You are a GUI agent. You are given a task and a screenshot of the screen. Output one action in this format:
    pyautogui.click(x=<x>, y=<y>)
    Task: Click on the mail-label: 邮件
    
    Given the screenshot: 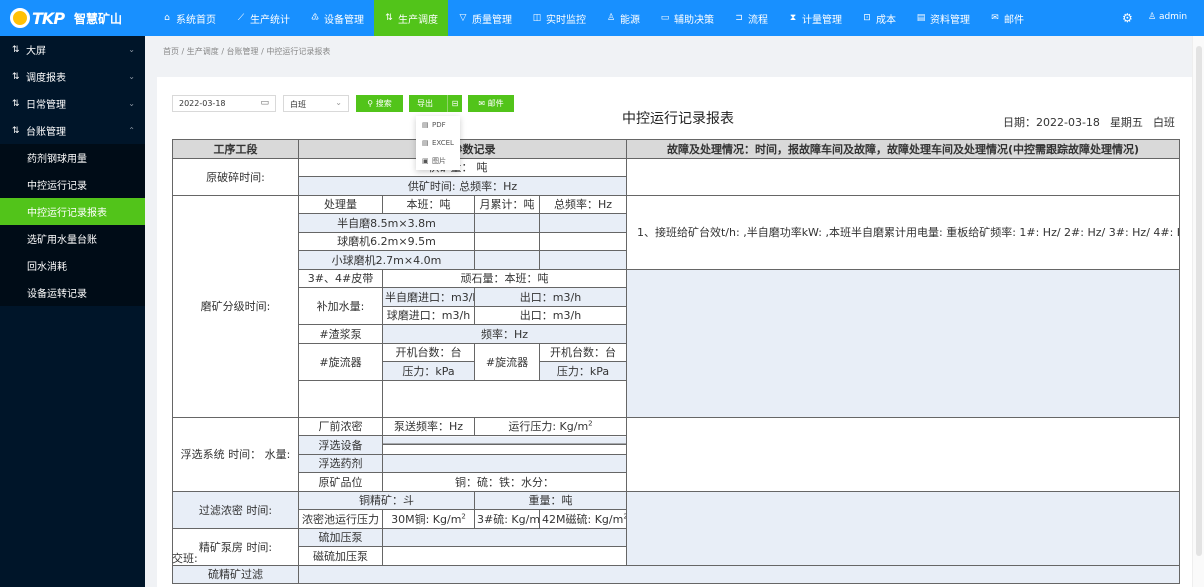 What is the action you would take?
    pyautogui.click(x=495, y=103)
    